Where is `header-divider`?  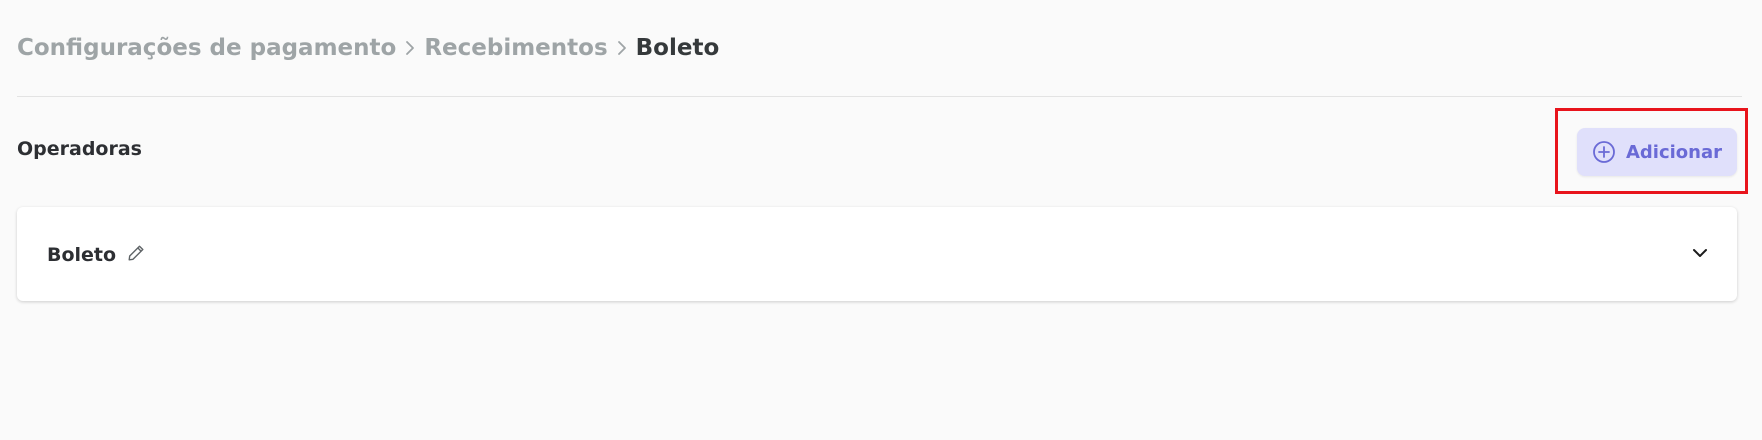
header-divider is located at coordinates (879, 96).